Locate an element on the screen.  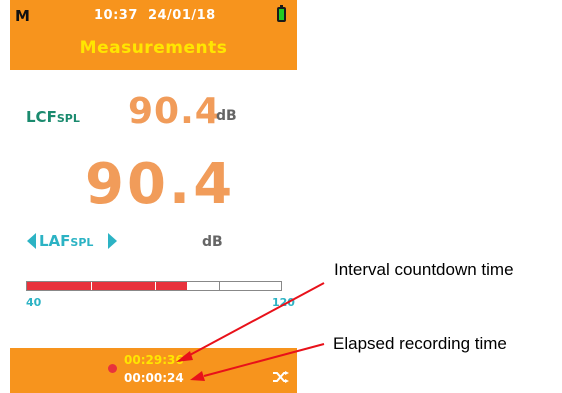
elapsed-callout-line is located at coordinates (264, 360).